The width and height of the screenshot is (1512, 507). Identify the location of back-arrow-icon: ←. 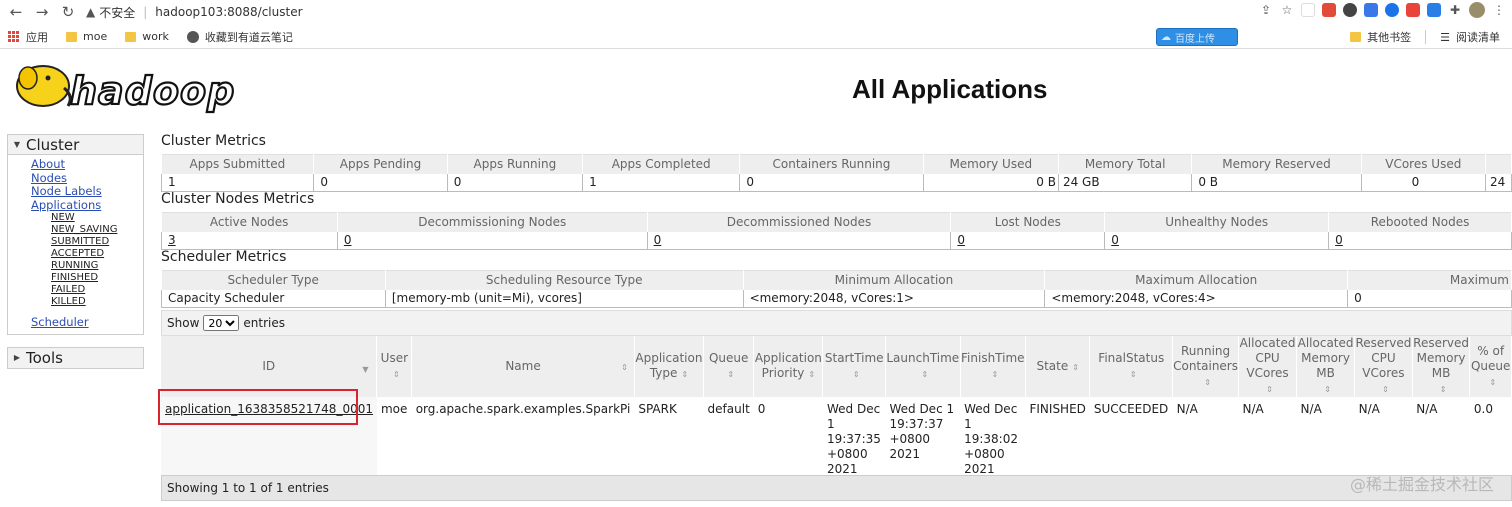
(16, 12).